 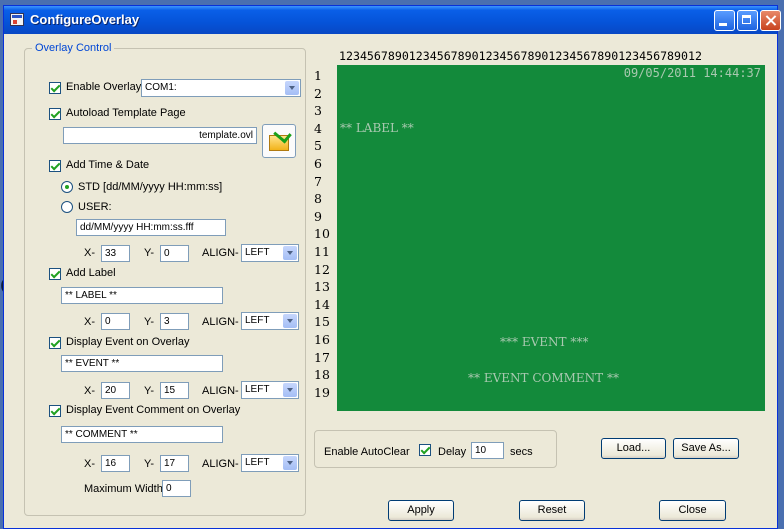 What do you see at coordinates (318, 216) in the screenshot?
I see `line-number: 9` at bounding box center [318, 216].